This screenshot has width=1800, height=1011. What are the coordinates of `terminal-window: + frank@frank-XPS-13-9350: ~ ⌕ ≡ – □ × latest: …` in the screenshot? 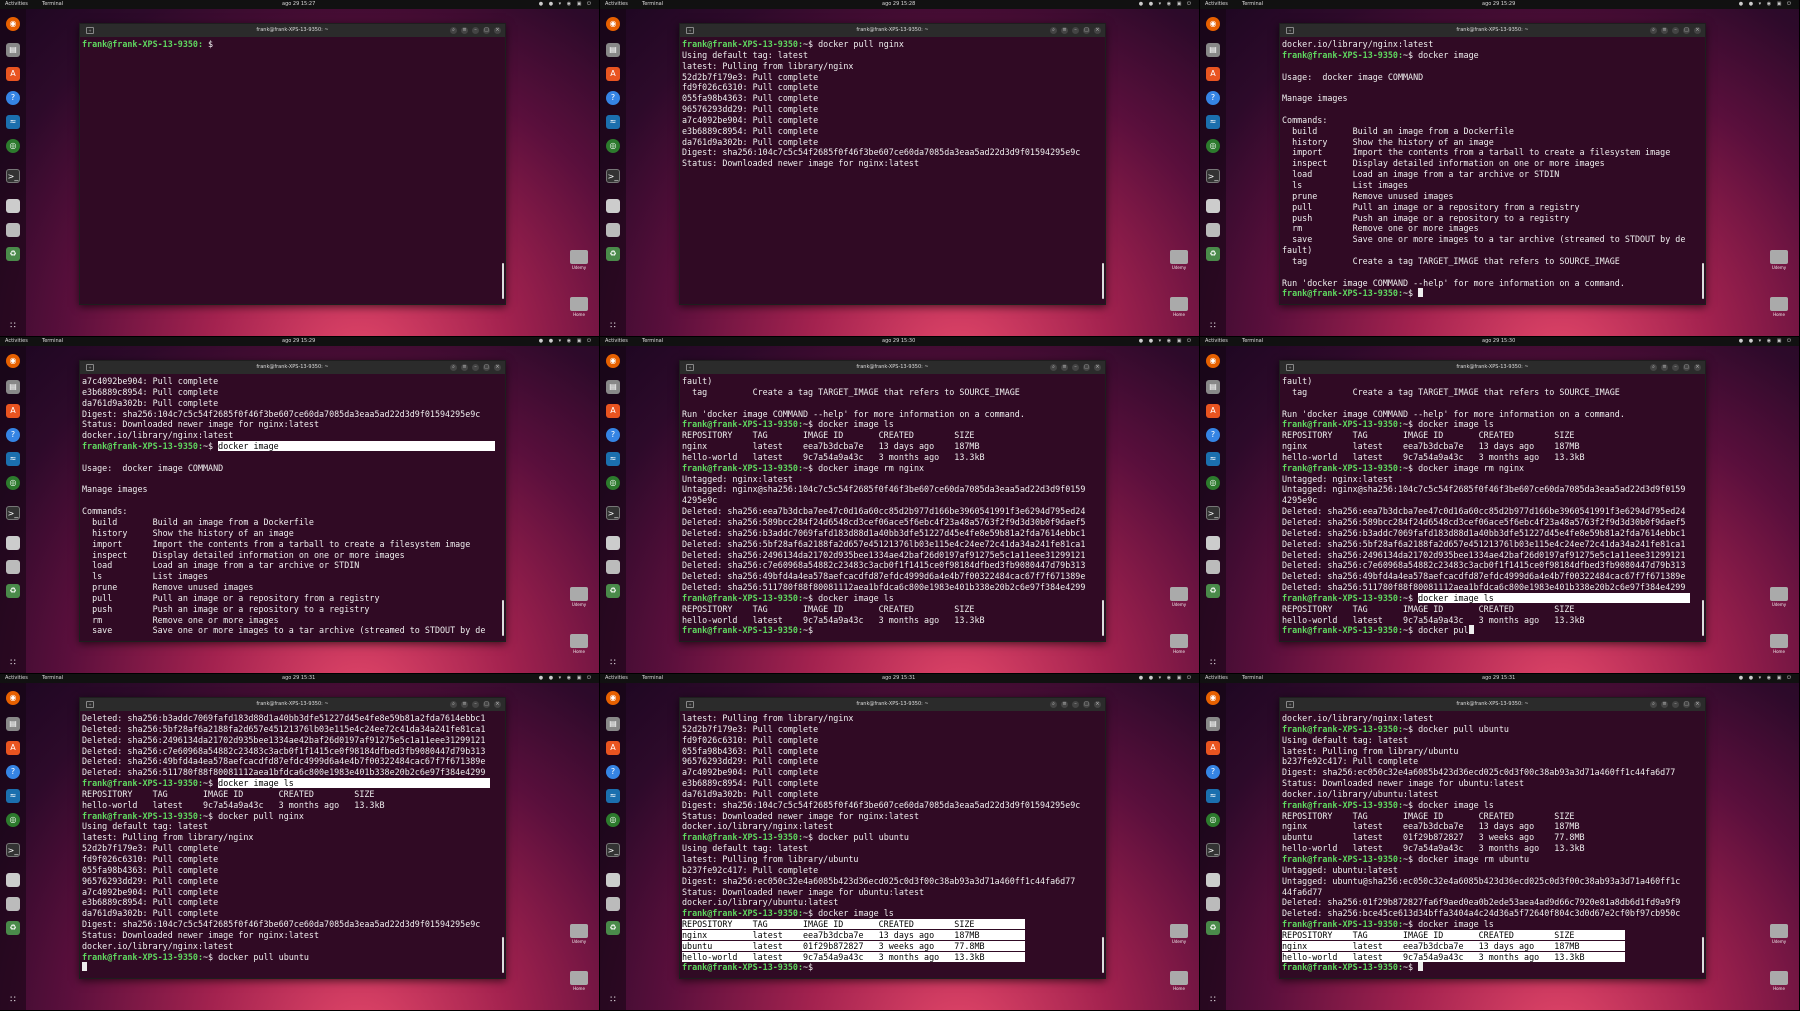 It's located at (892, 838).